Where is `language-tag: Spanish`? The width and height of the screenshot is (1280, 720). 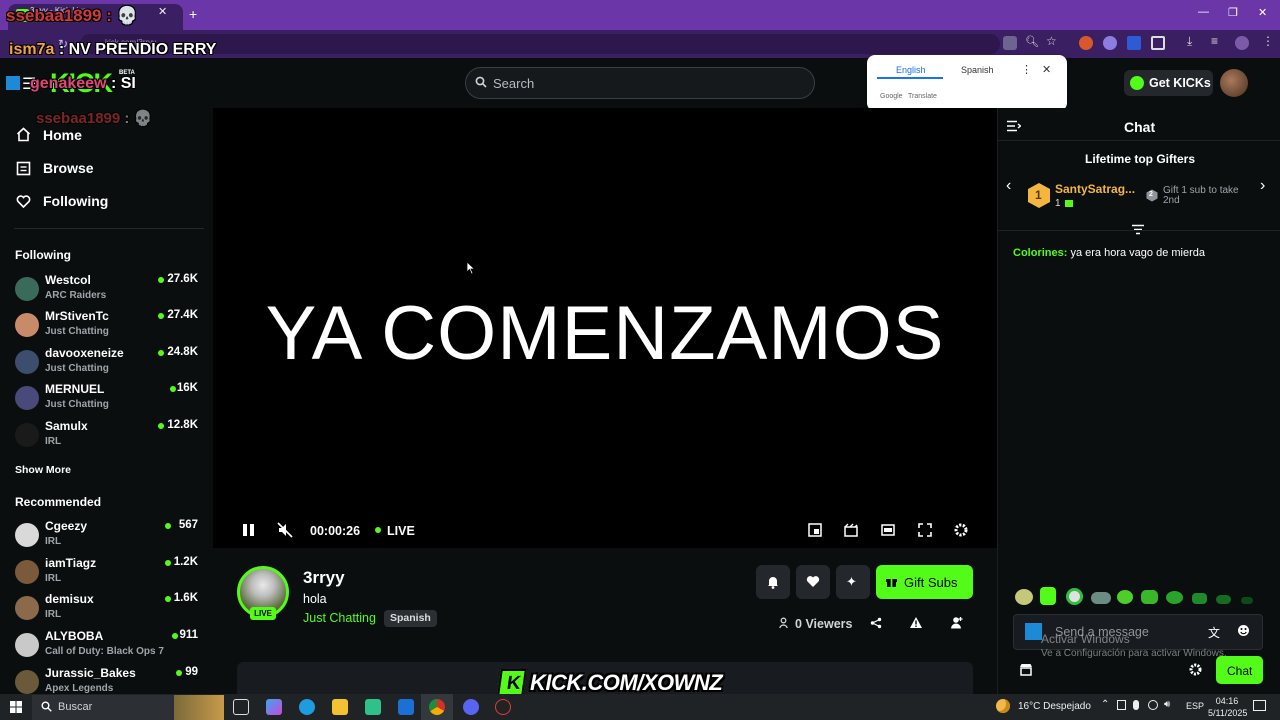
language-tag: Spanish is located at coordinates (410, 618).